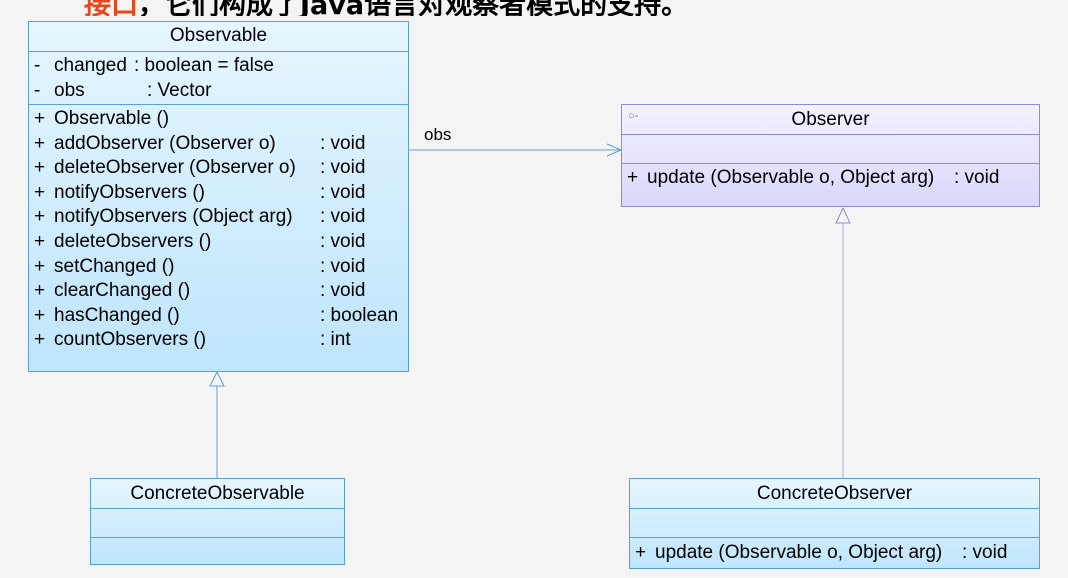 This screenshot has height=578, width=1068. What do you see at coordinates (130, 340) in the screenshot?
I see `operation-name: countObservers ()` at bounding box center [130, 340].